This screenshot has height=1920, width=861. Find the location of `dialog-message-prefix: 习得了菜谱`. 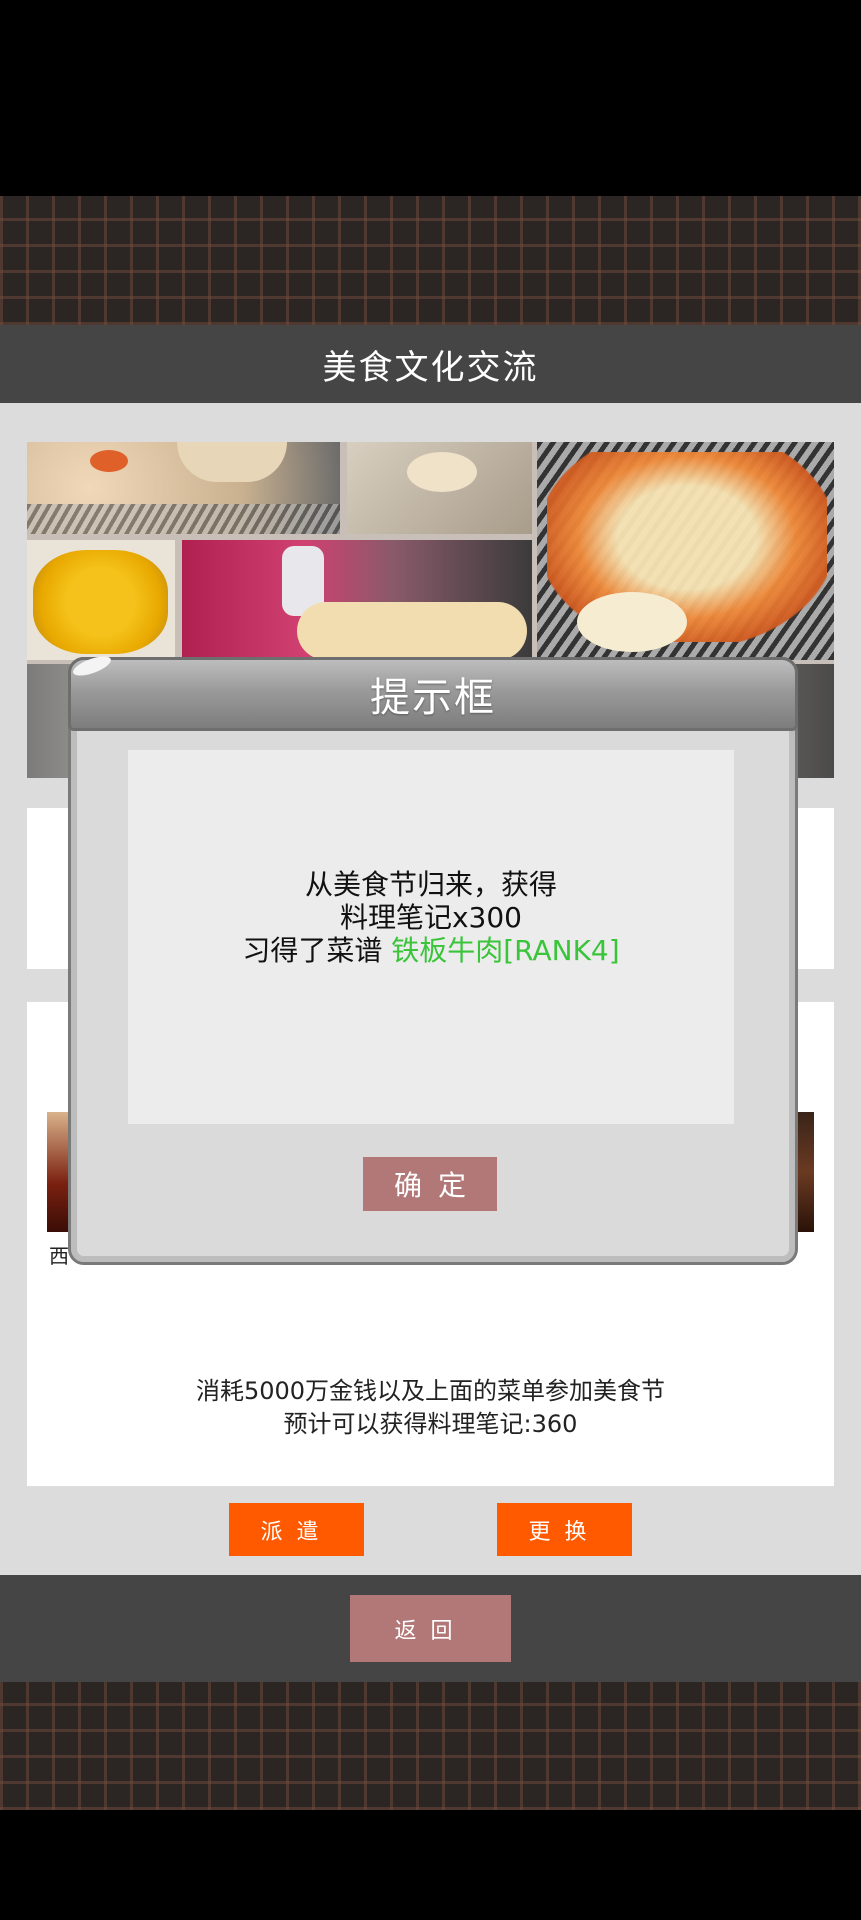

dialog-message-prefix: 习得了菜谱 is located at coordinates (317, 950).